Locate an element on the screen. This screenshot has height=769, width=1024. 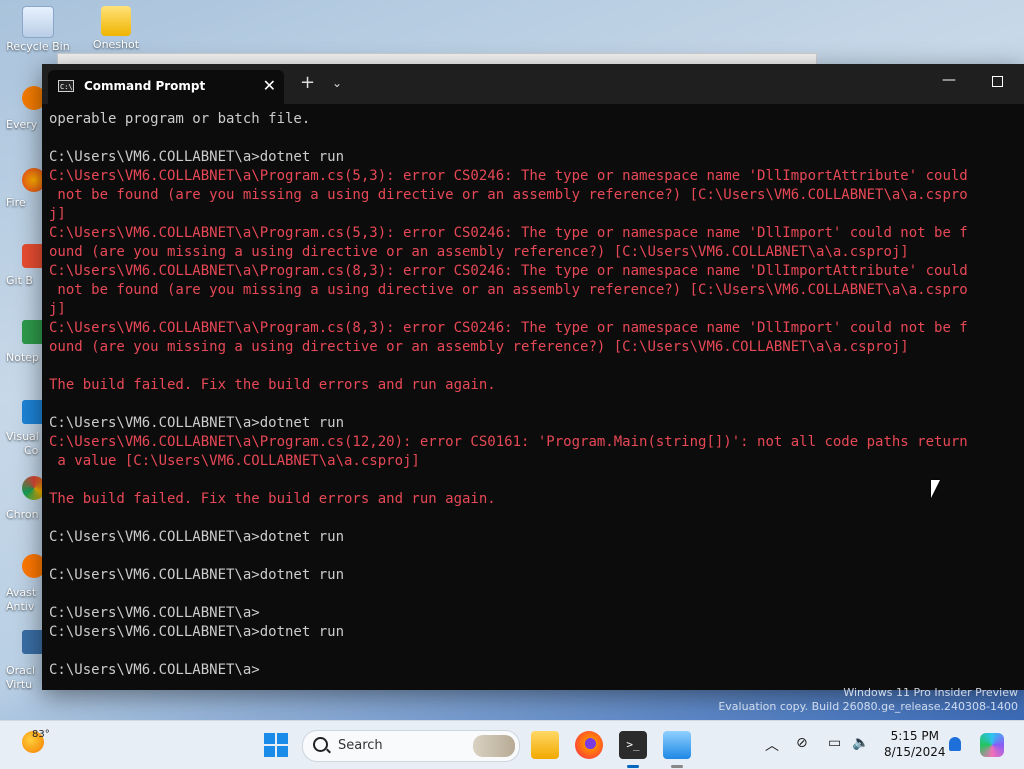
search-highlight-image is located at coordinates (494, 746).